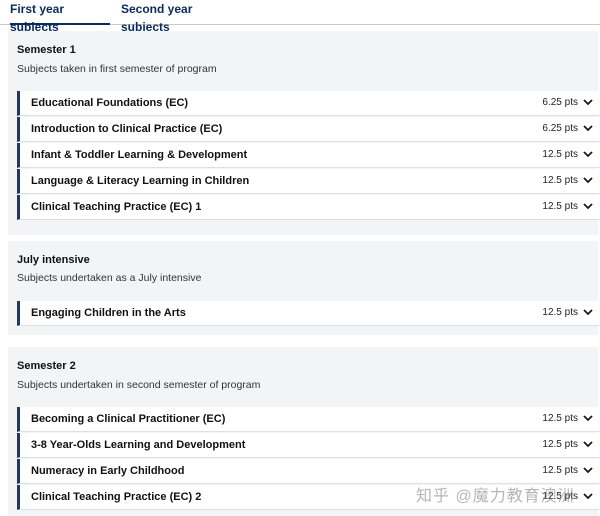 The height and width of the screenshot is (516, 600). What do you see at coordinates (127, 129) in the screenshot?
I see `subject-name: Introduction to Clinical Practice (EC)` at bounding box center [127, 129].